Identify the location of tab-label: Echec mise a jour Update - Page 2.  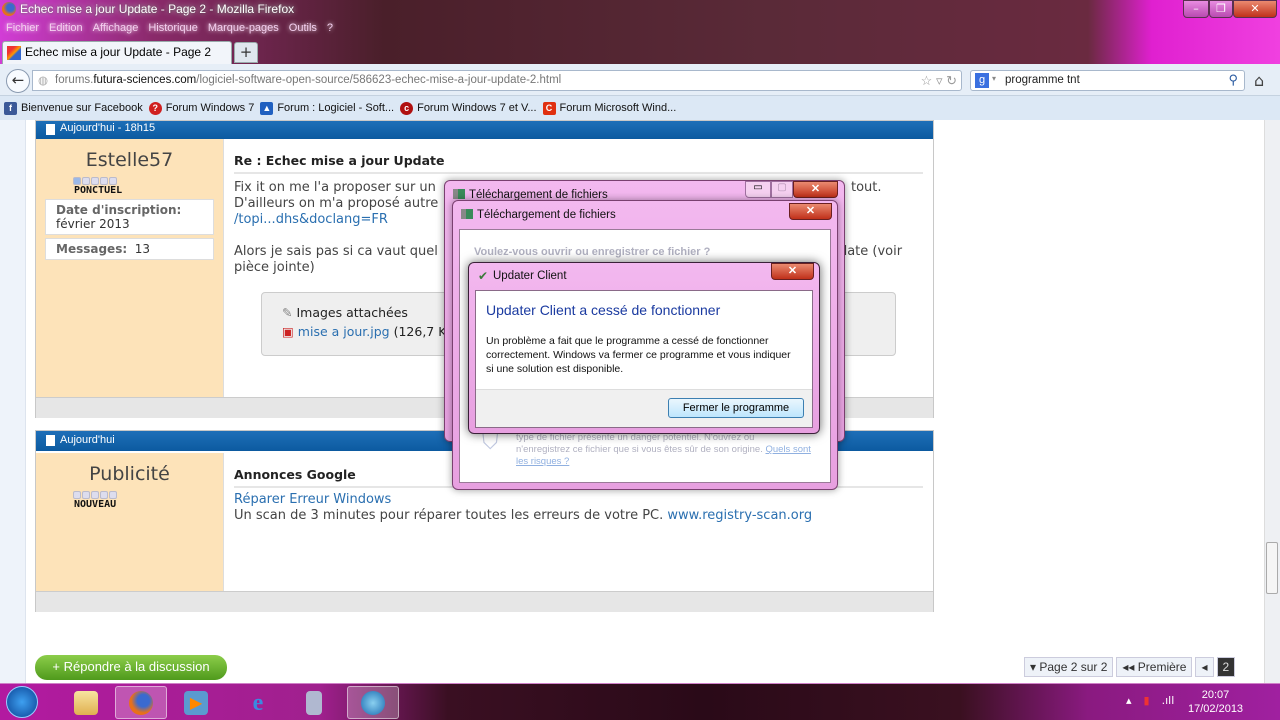
(118, 52).